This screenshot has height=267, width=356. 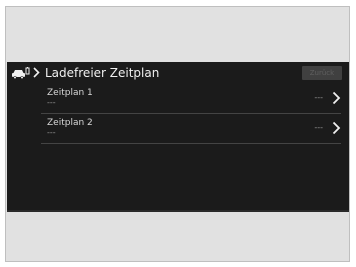 I want to click on schedule-1-value: ---, so click(x=318, y=97).